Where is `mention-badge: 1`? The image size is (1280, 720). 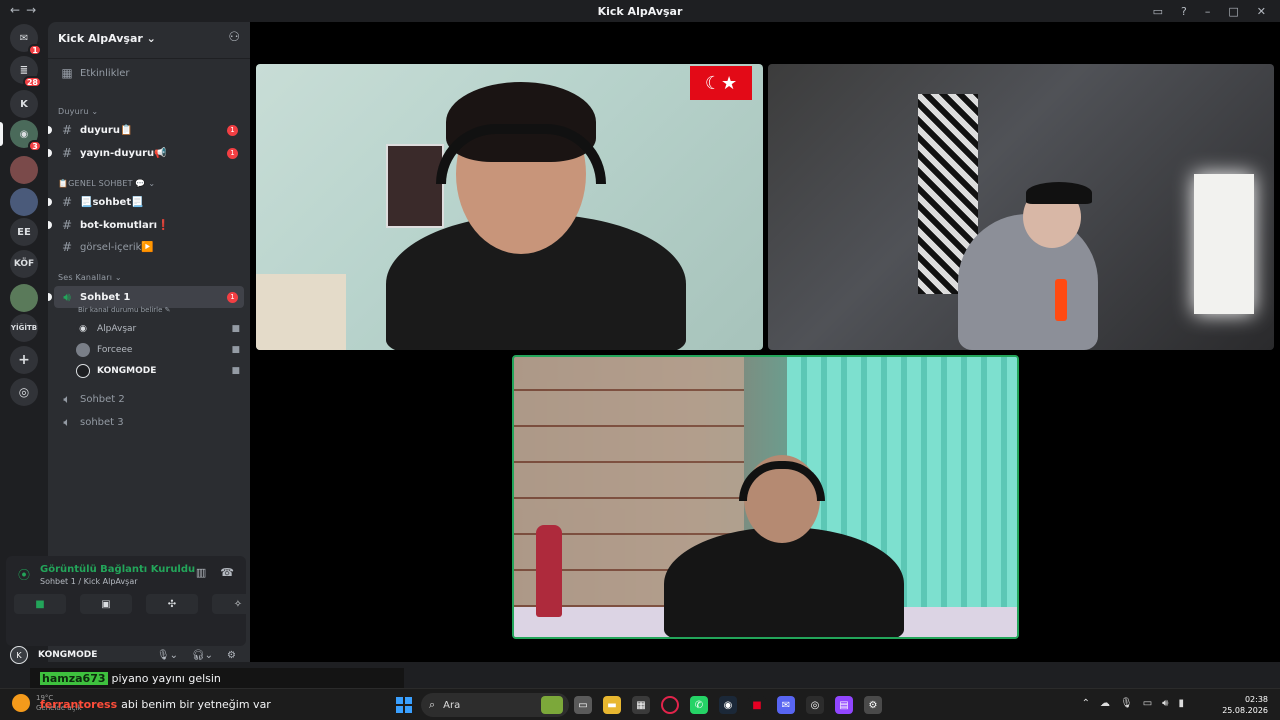
mention-badge: 1 is located at coordinates (232, 153).